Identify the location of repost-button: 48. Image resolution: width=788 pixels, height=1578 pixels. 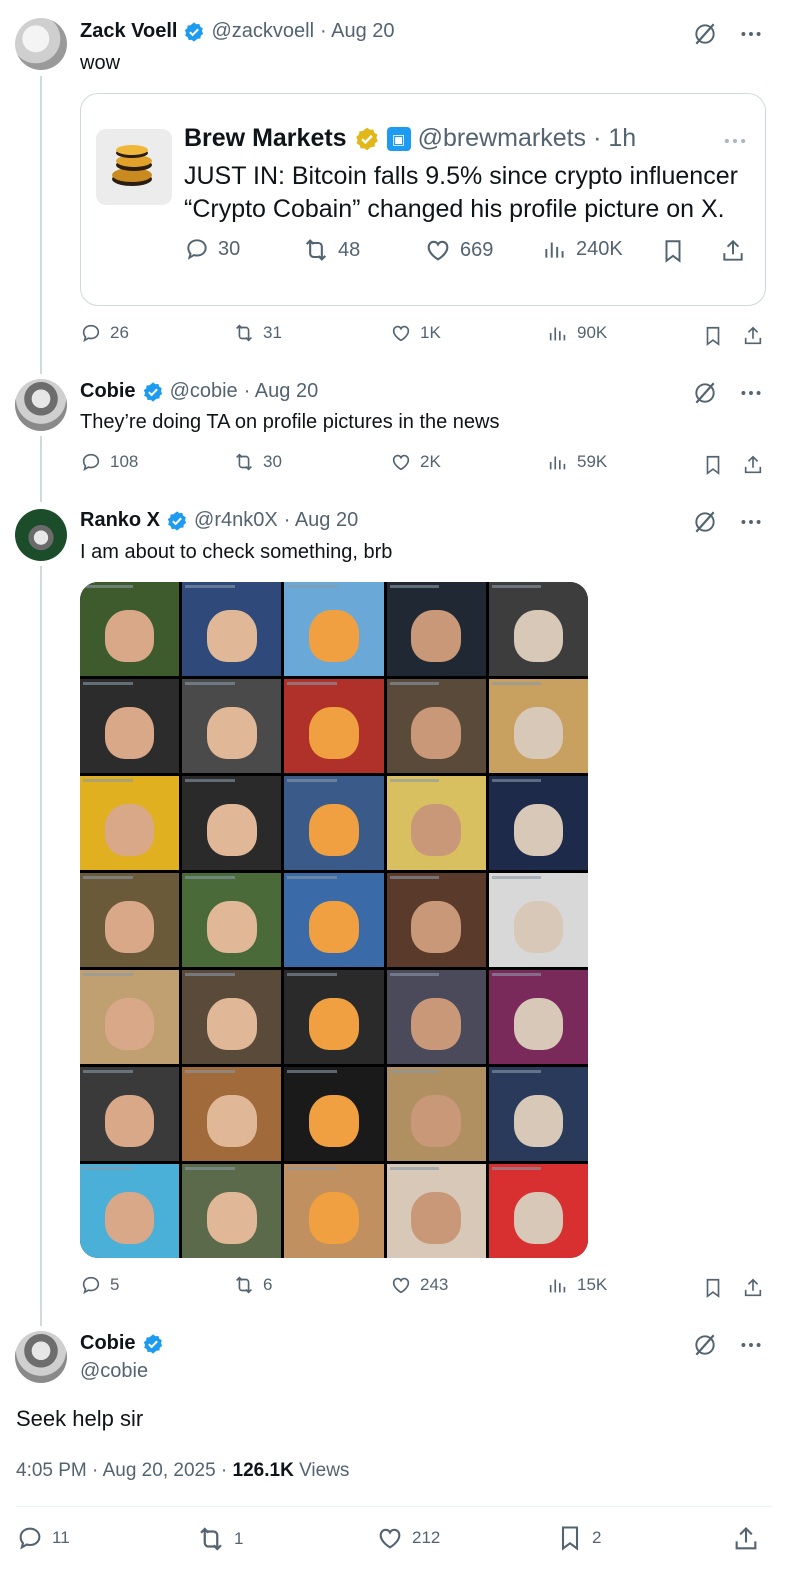
(331, 250).